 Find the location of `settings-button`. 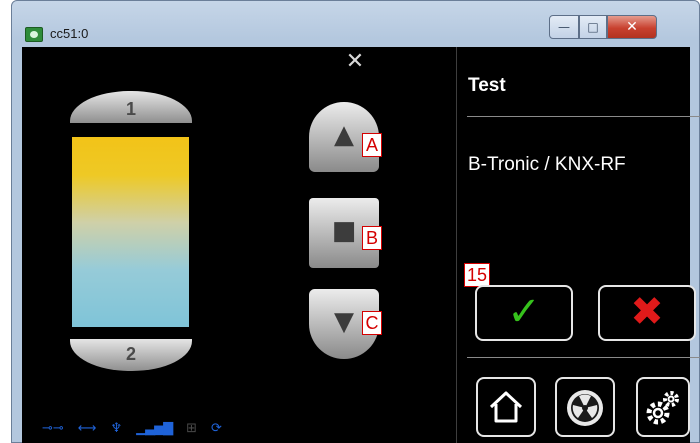

settings-button is located at coordinates (663, 407).